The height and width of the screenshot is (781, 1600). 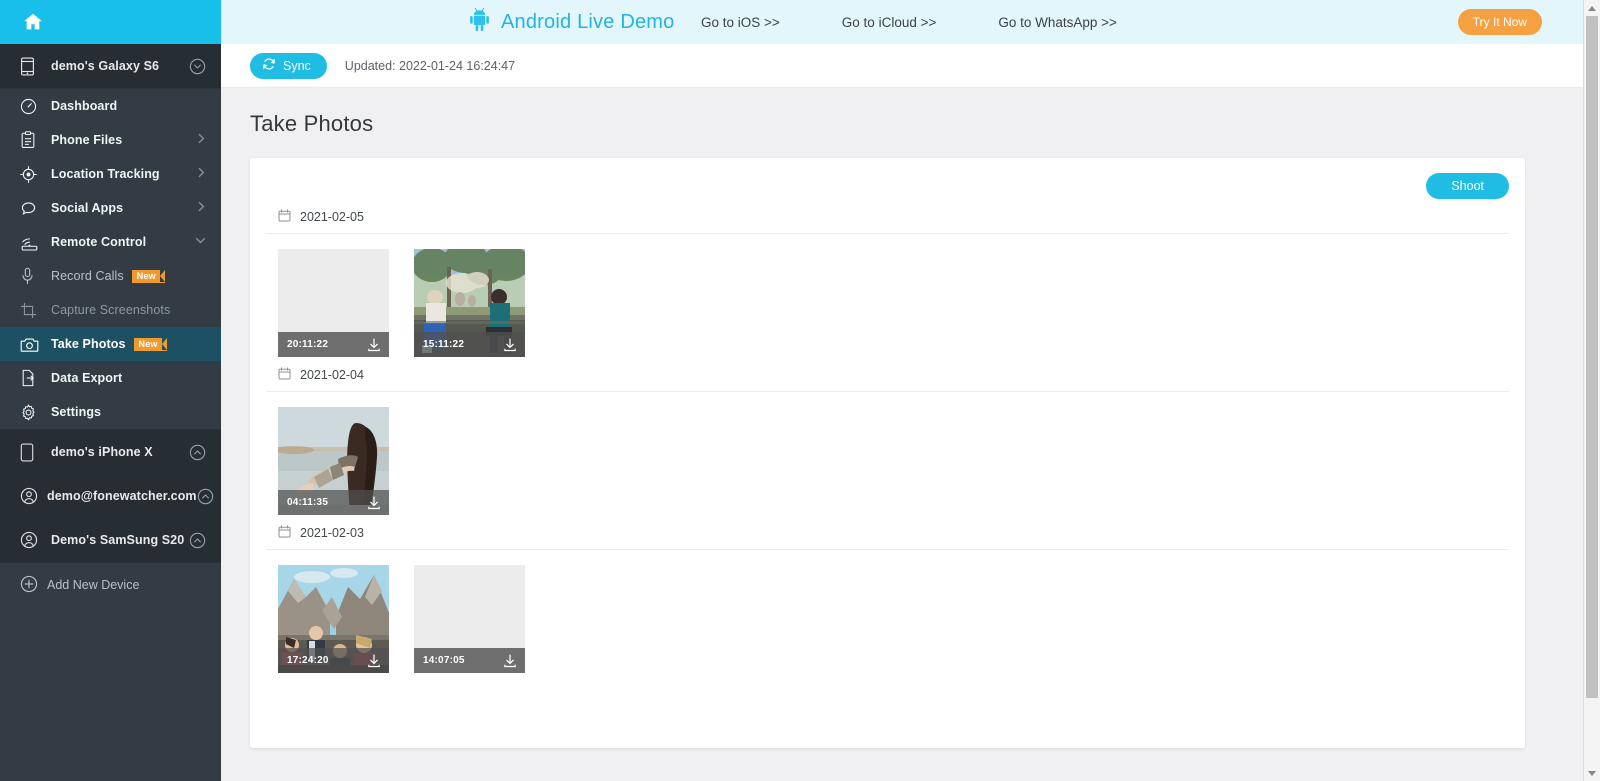 I want to click on photo-meta-bar: 04:11:35, so click(x=333, y=502).